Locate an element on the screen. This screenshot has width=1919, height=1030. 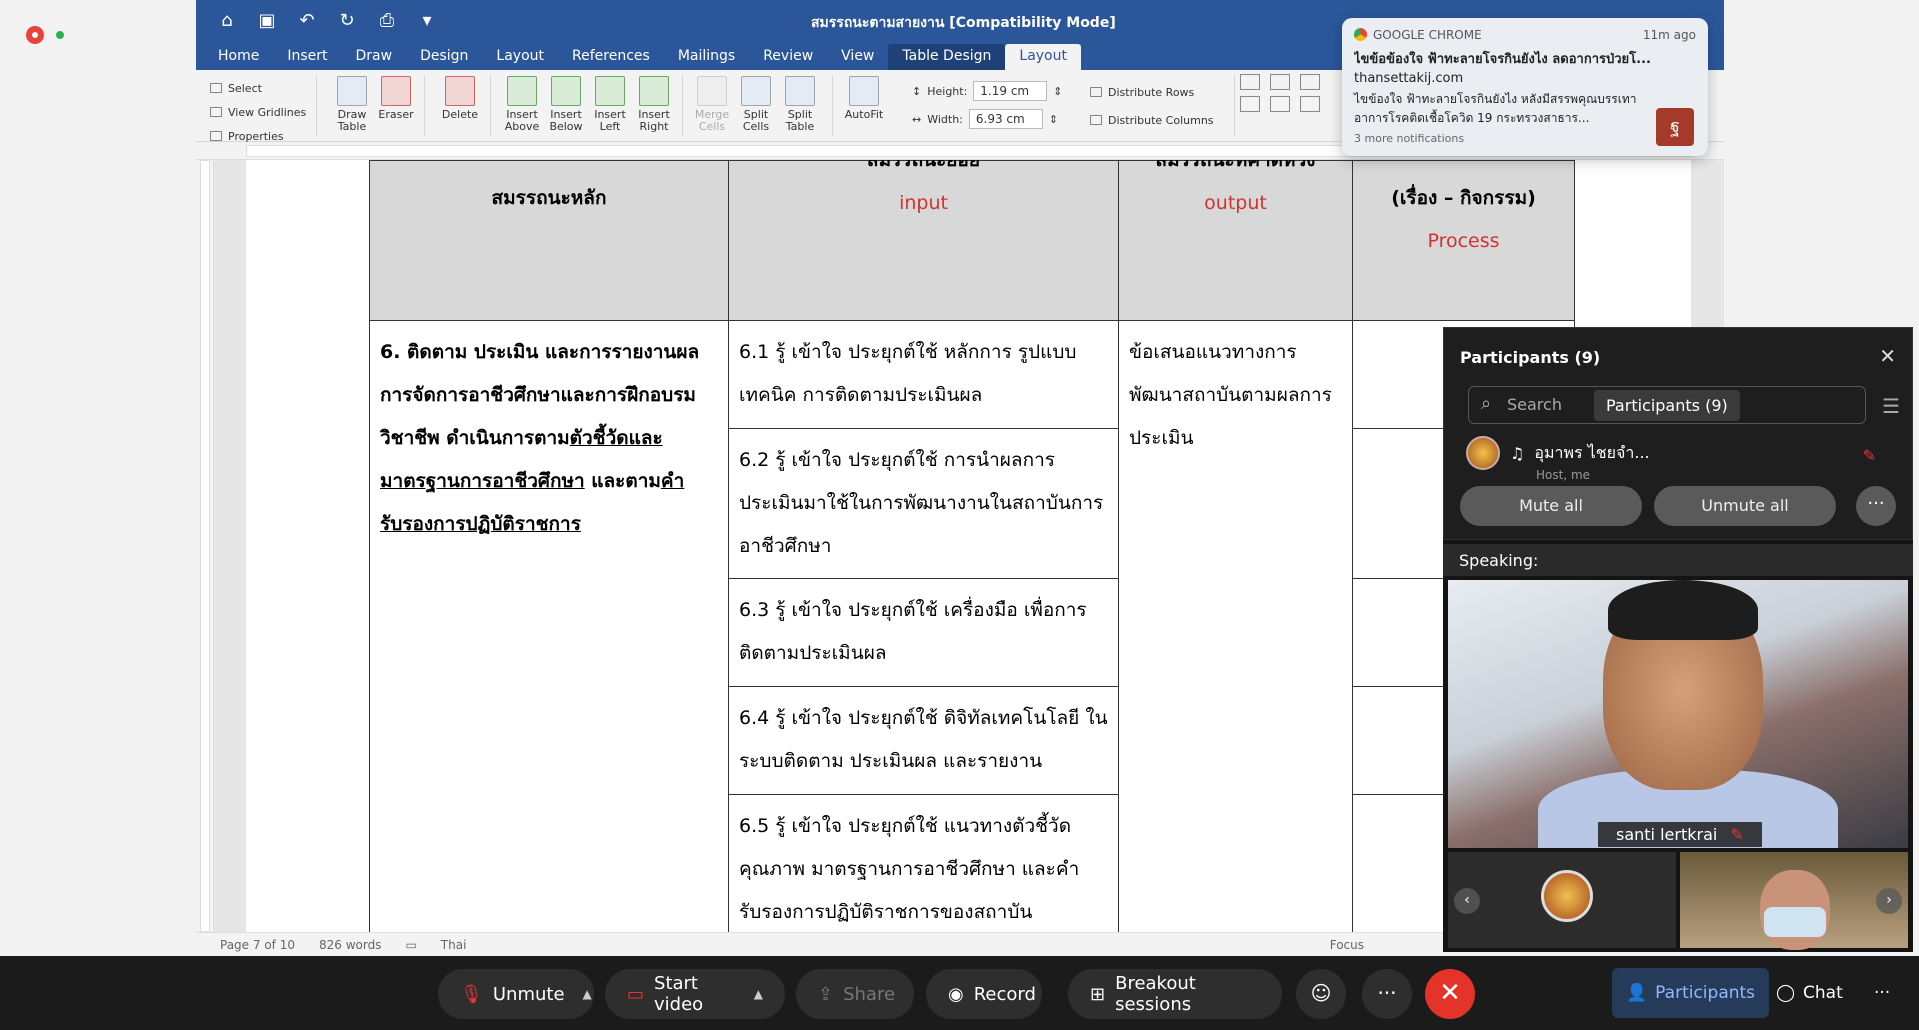
align-middle-left-icon is located at coordinates (1250, 104).